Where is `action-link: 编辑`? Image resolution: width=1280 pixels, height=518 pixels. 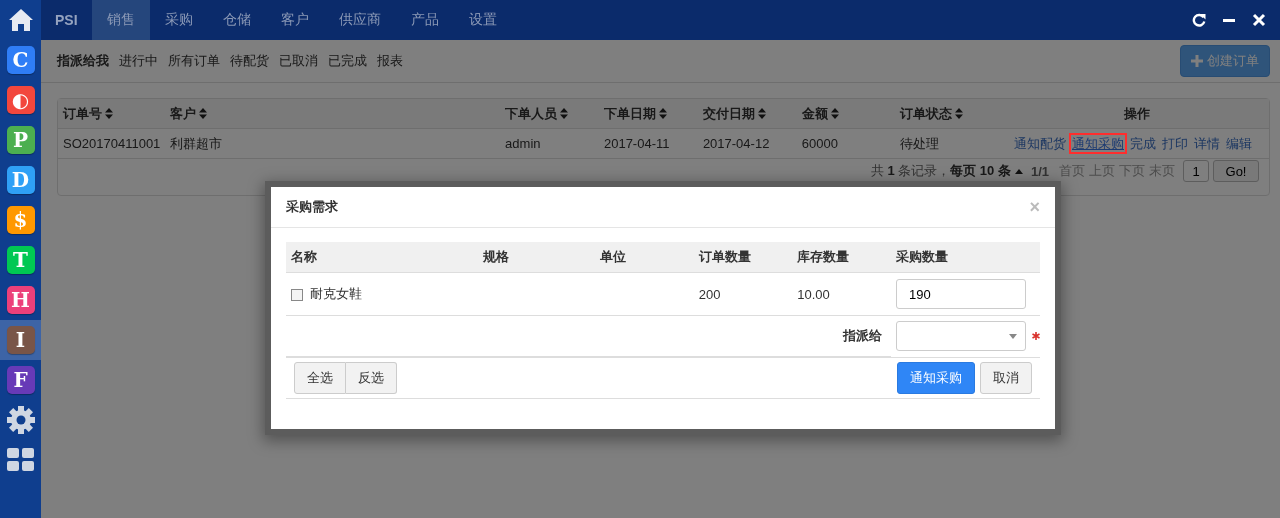
action-link: 编辑 is located at coordinates (1239, 143).